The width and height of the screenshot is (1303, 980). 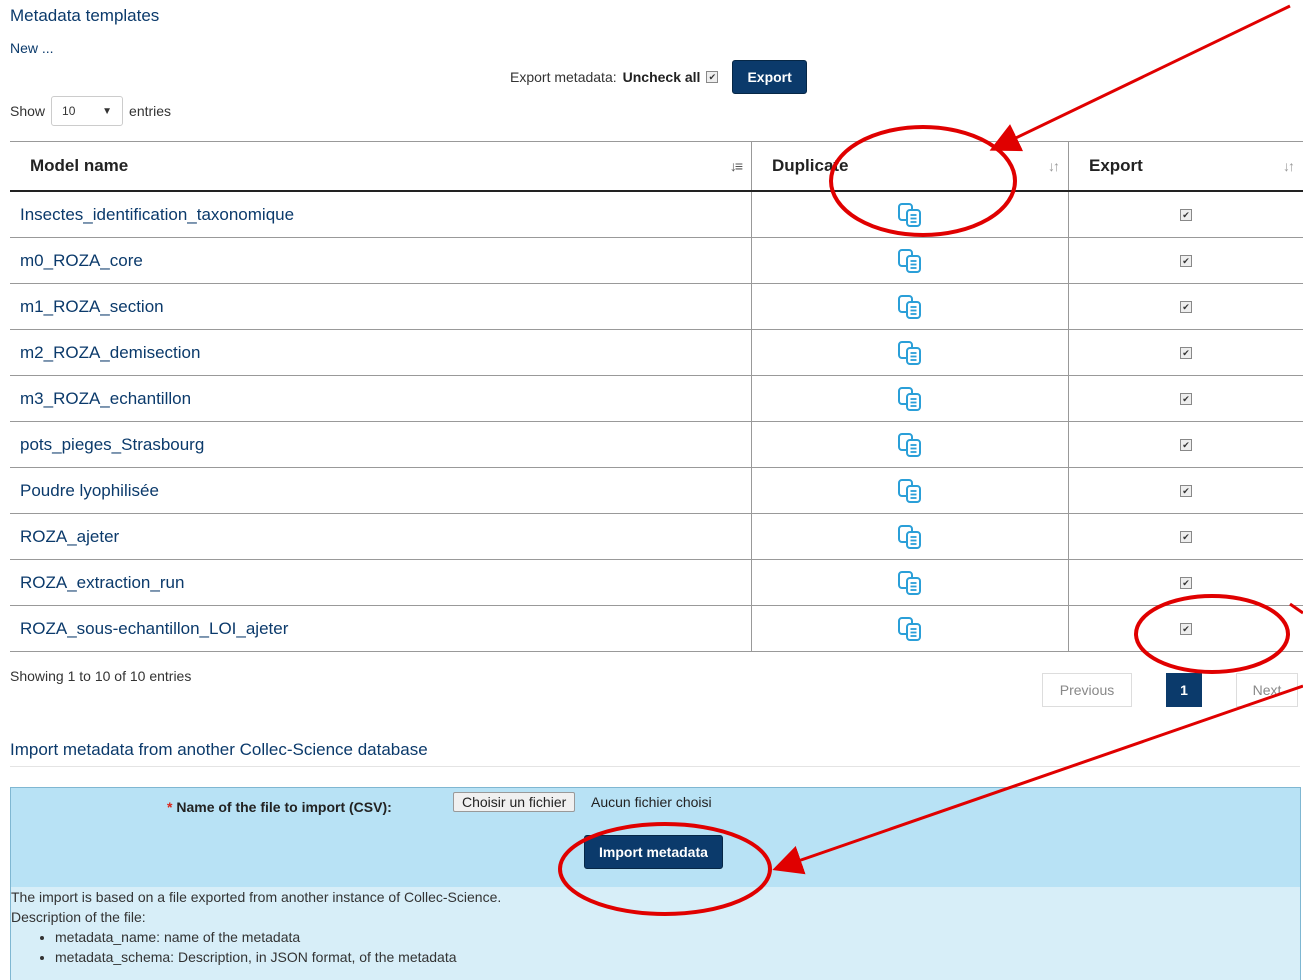 What do you see at coordinates (1185, 166) in the screenshot?
I see `column-header-export: Export ↓↑` at bounding box center [1185, 166].